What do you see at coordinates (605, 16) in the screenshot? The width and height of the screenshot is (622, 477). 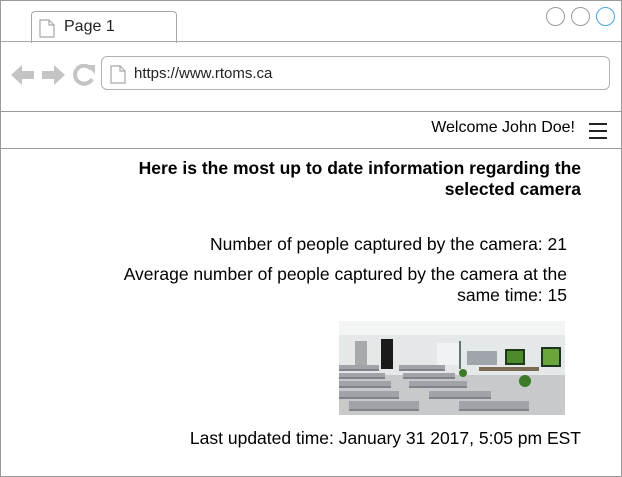 I see `window-close-button` at bounding box center [605, 16].